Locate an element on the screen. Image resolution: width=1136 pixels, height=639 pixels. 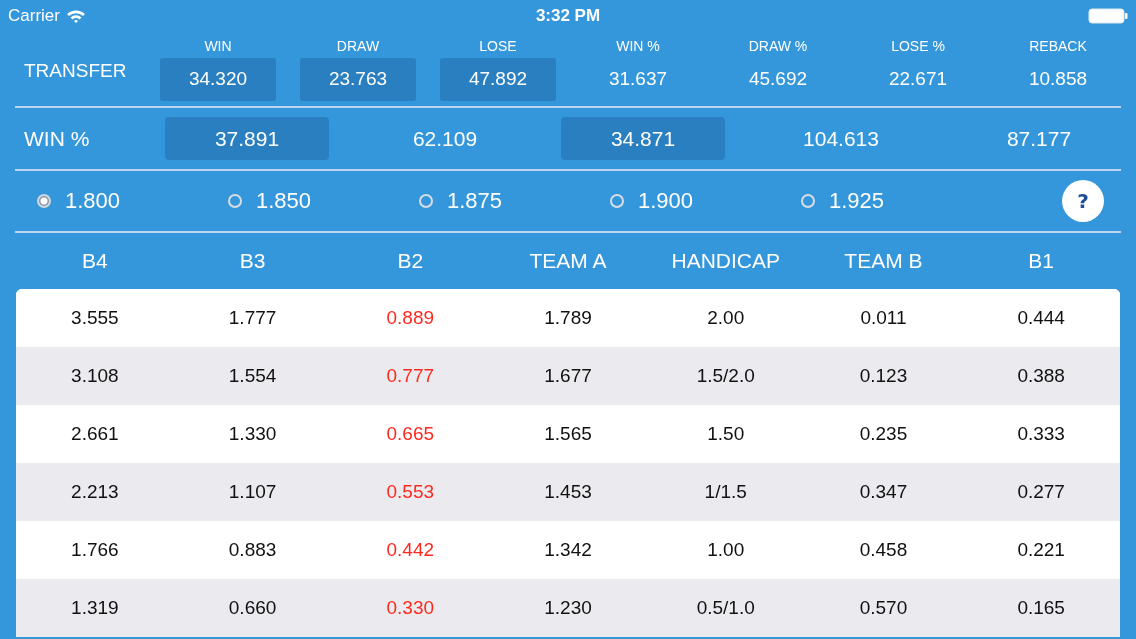
table-cell-text: 0.883 is located at coordinates (252, 550).